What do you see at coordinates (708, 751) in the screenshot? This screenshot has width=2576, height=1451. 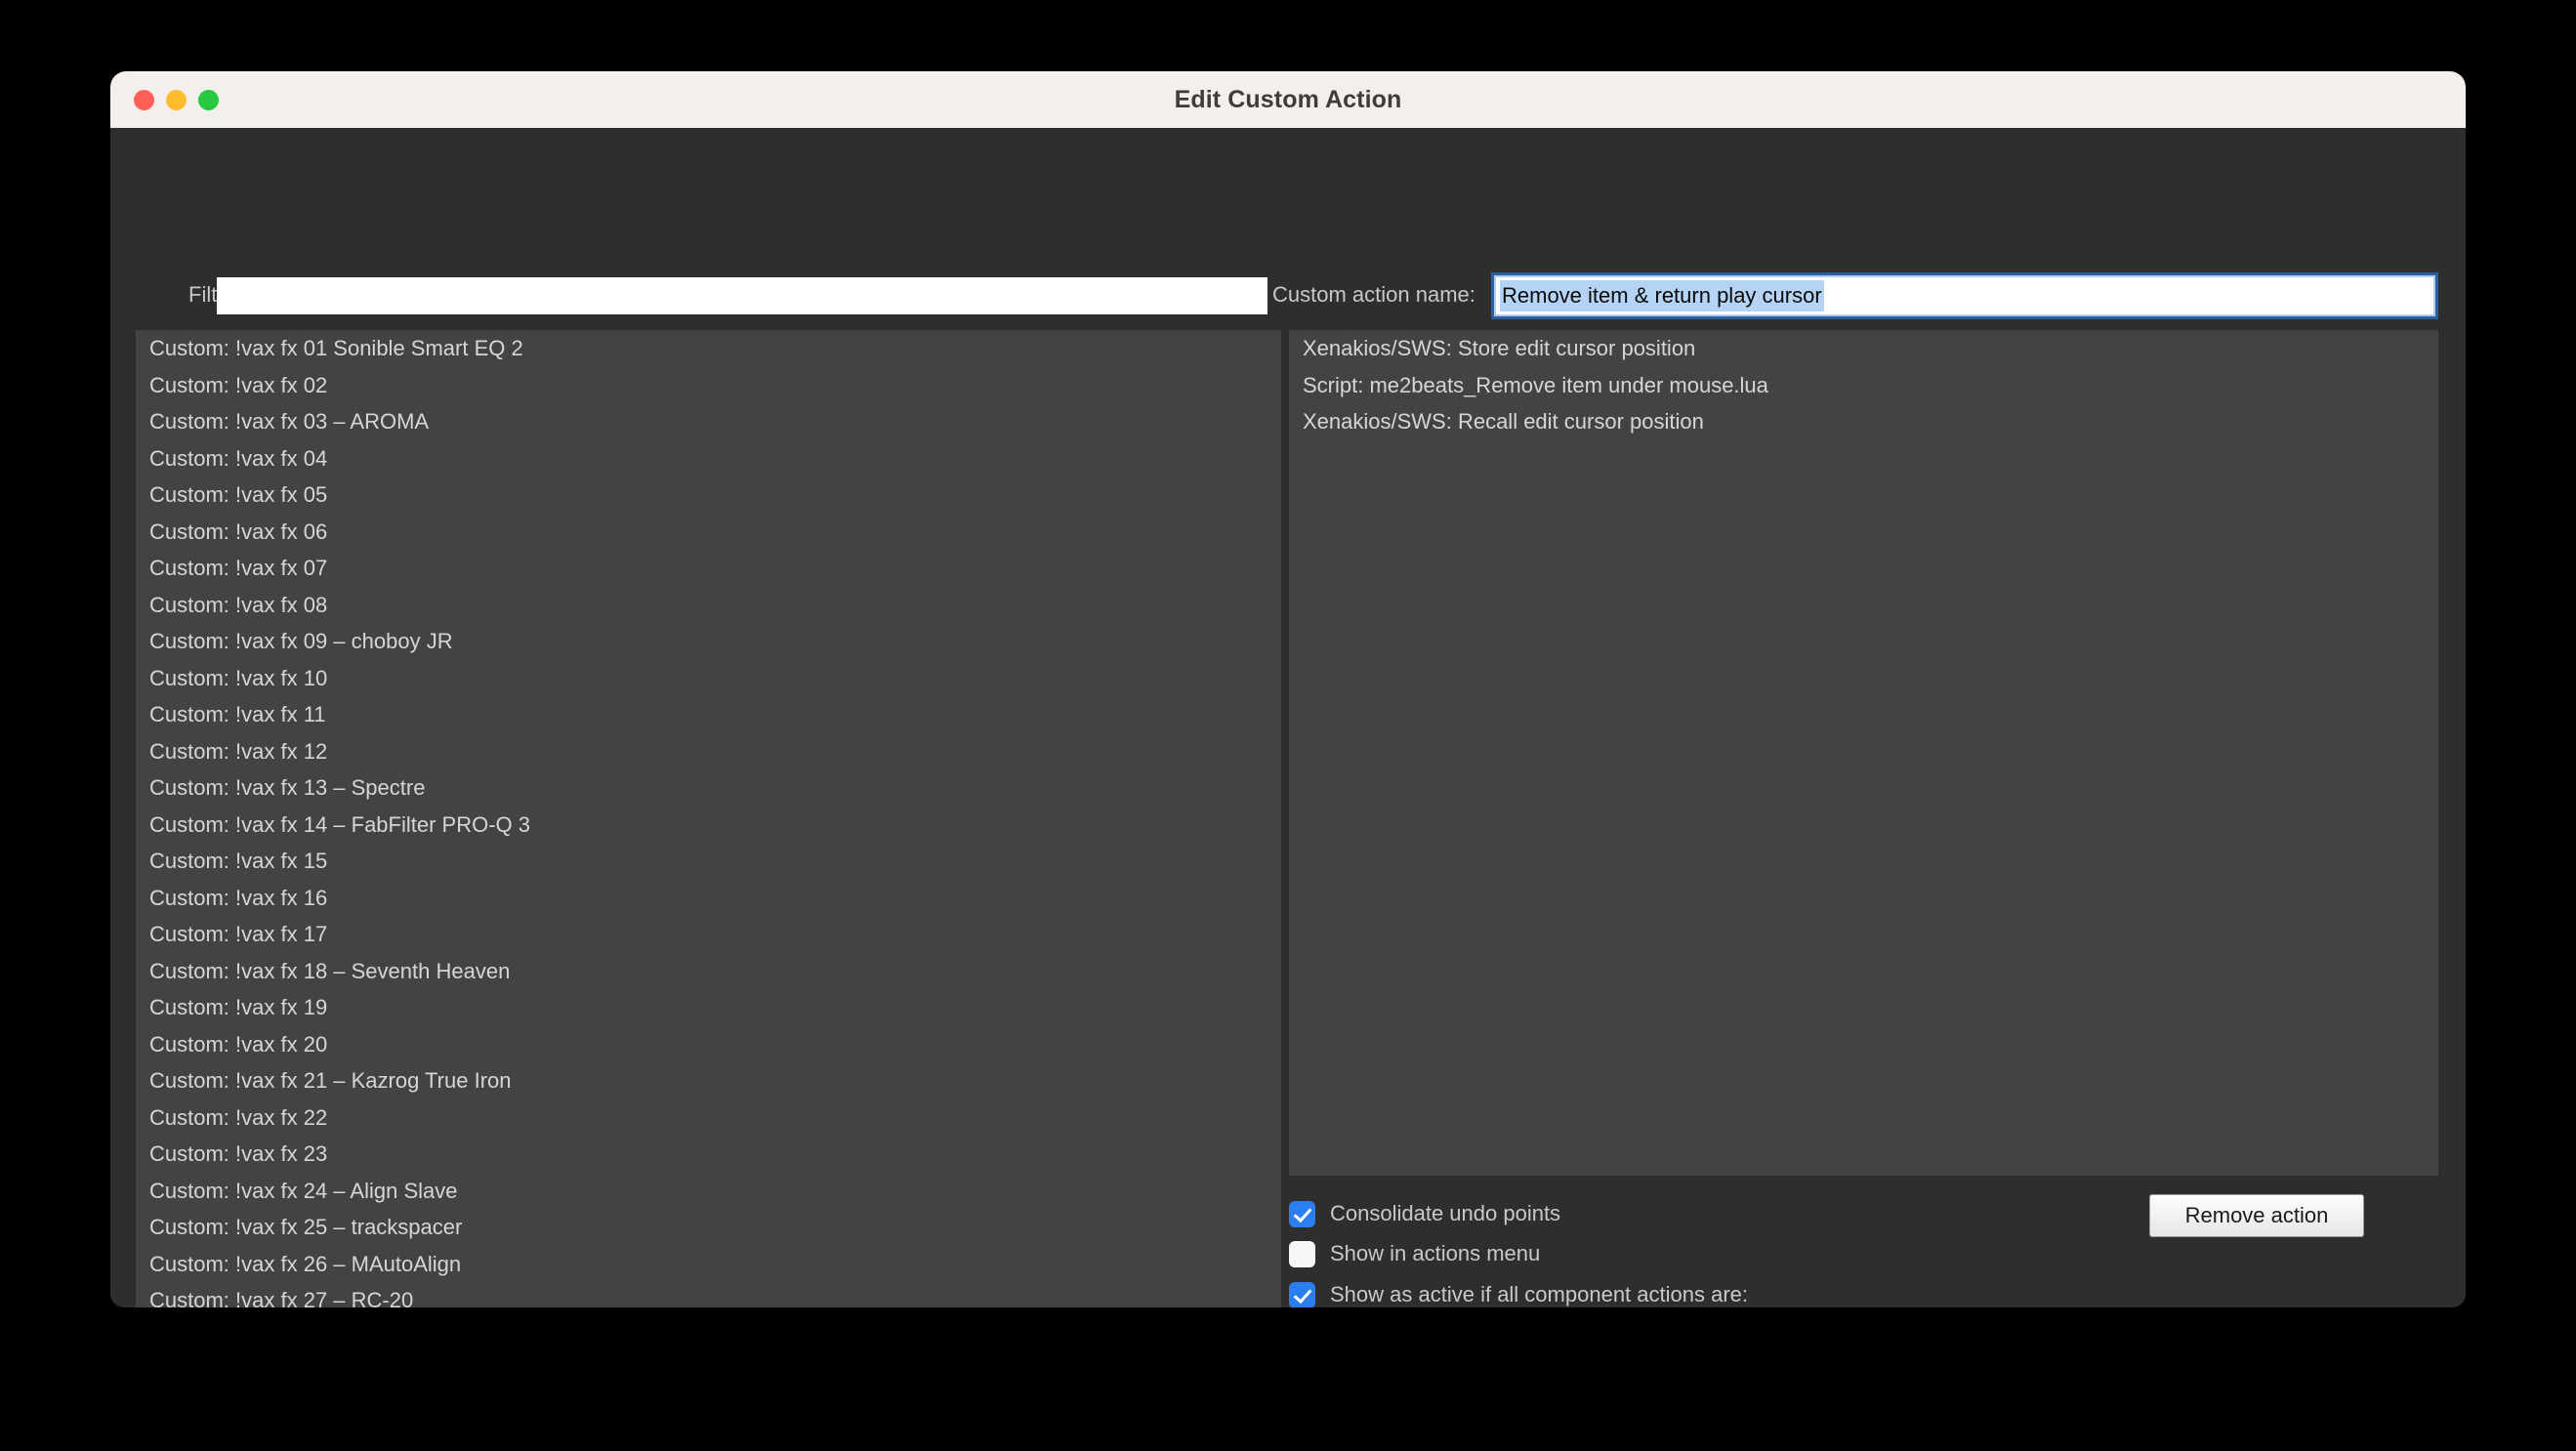 I see `available-action-item: Custom: !vax fx 12` at bounding box center [708, 751].